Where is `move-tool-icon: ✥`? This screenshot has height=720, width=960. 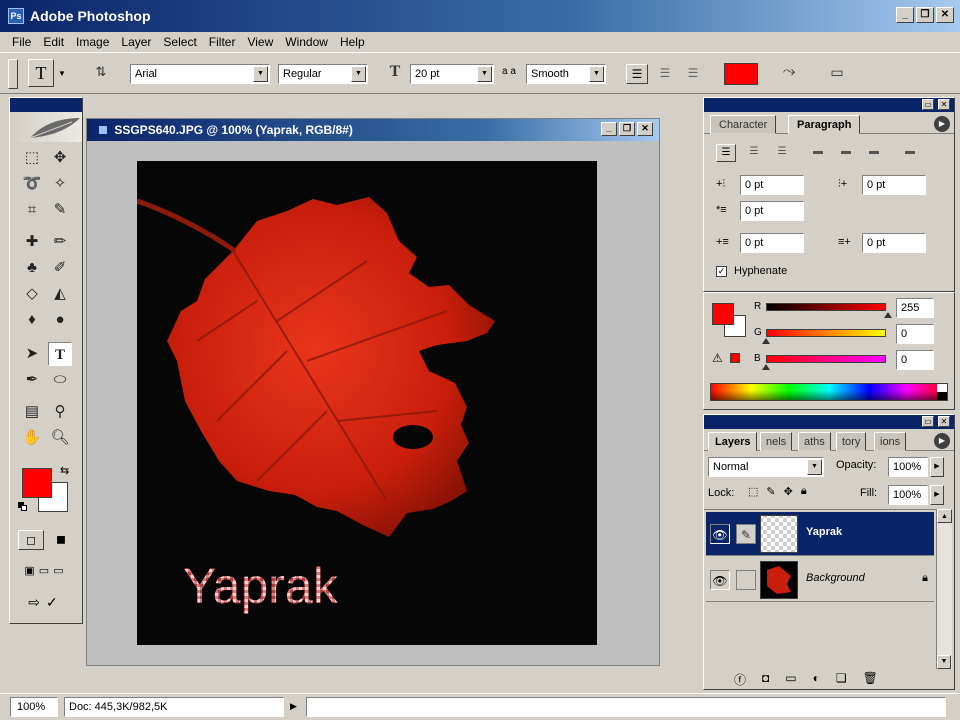
move-tool-icon: ✥ is located at coordinates (60, 158).